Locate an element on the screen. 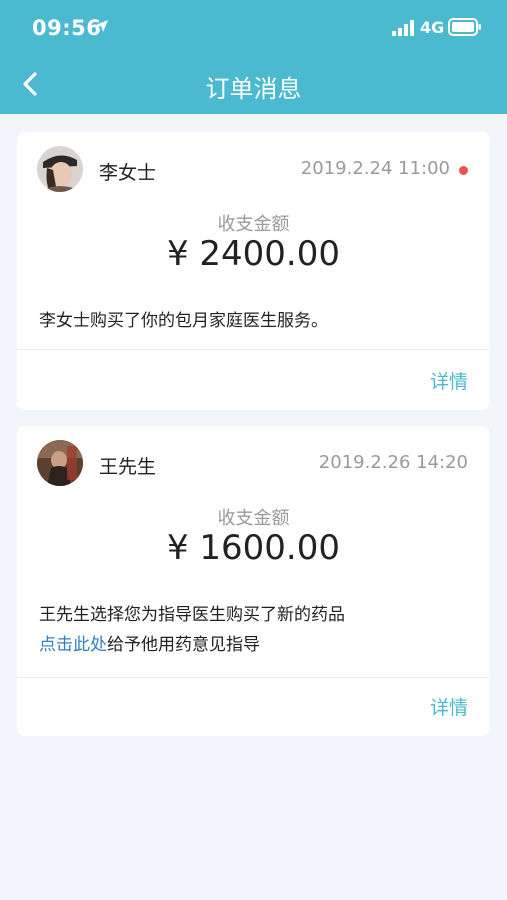 Image resolution: width=507 pixels, height=900 pixels. user-name: 王先生 is located at coordinates (128, 467).